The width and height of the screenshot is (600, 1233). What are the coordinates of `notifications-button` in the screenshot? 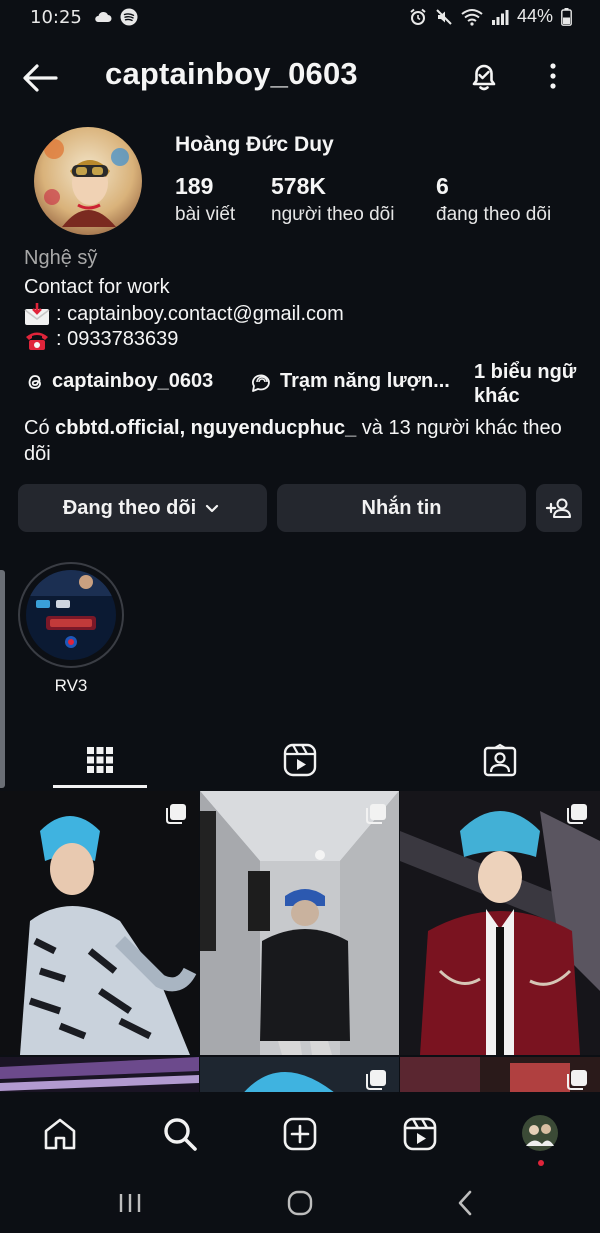 It's located at (484, 76).